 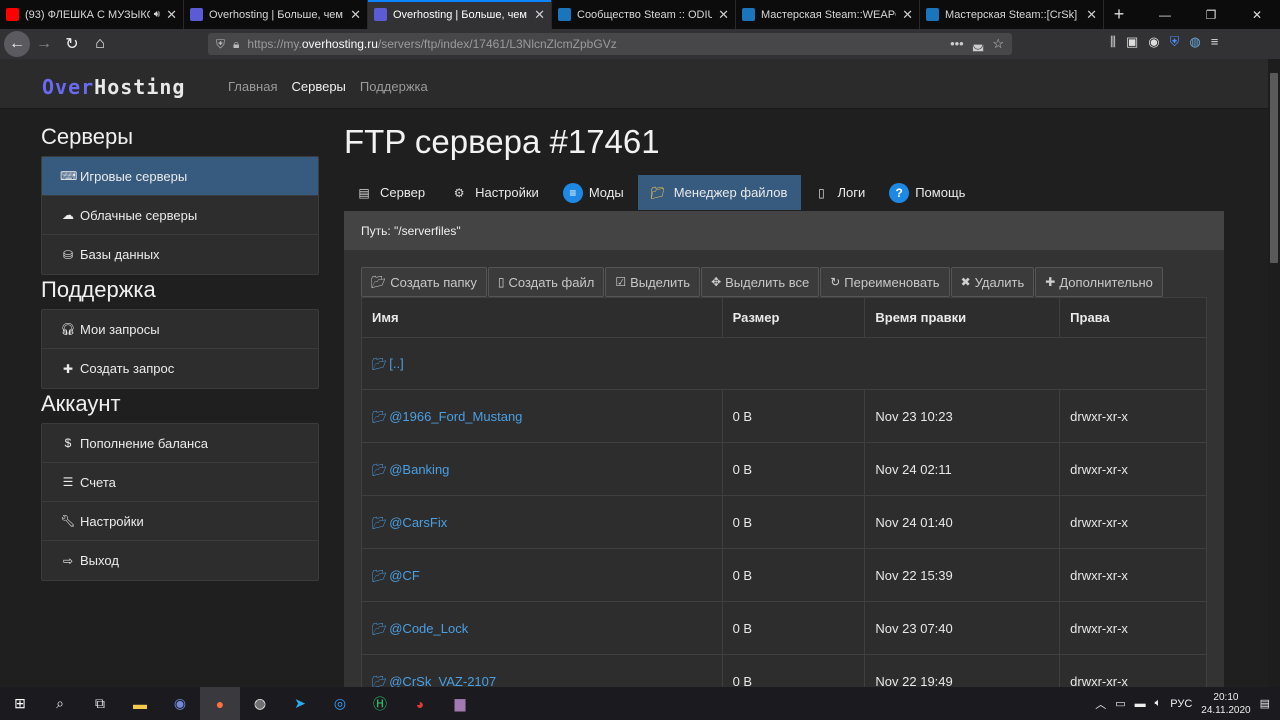 I want to click on sidebar-icon: ▣, so click(x=1132, y=42).